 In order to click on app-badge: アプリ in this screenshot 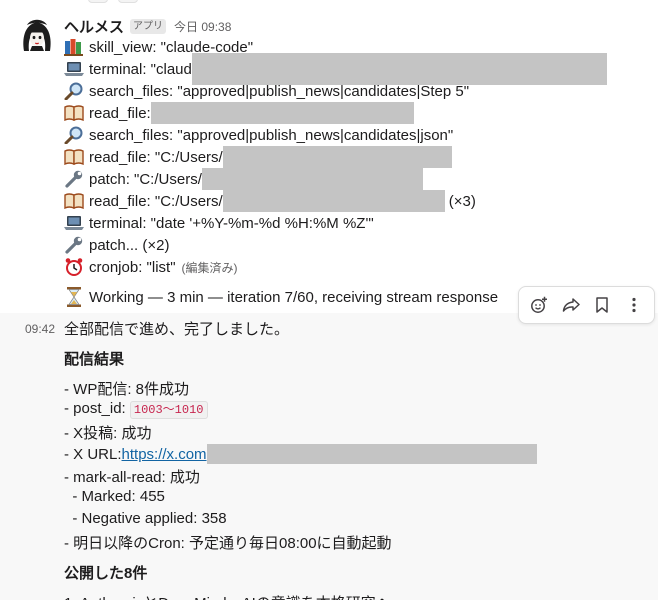, I will do `click(148, 26)`.